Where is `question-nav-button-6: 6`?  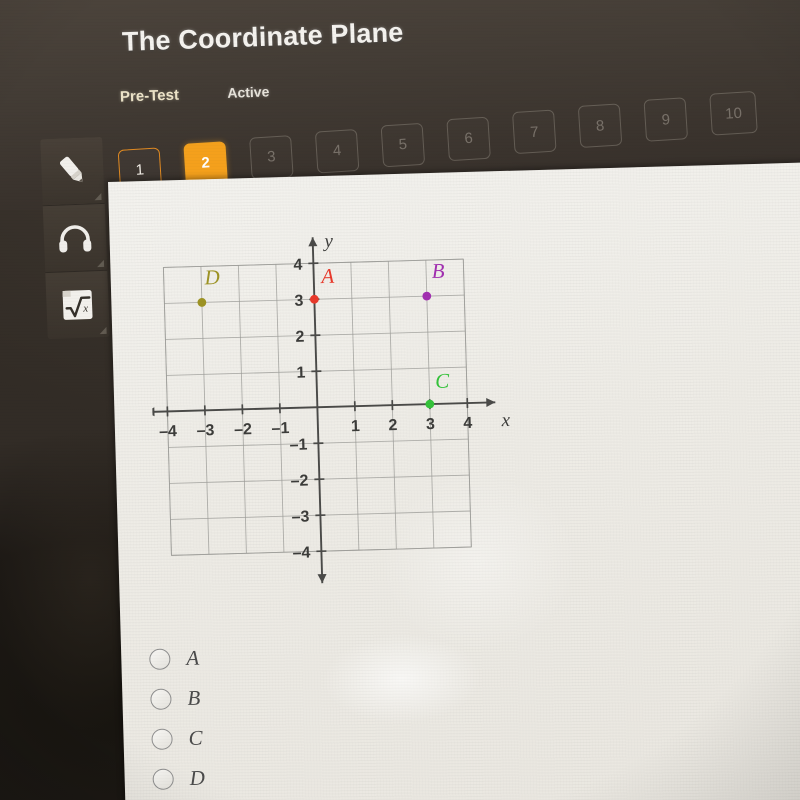 question-nav-button-6: 6 is located at coordinates (468, 138).